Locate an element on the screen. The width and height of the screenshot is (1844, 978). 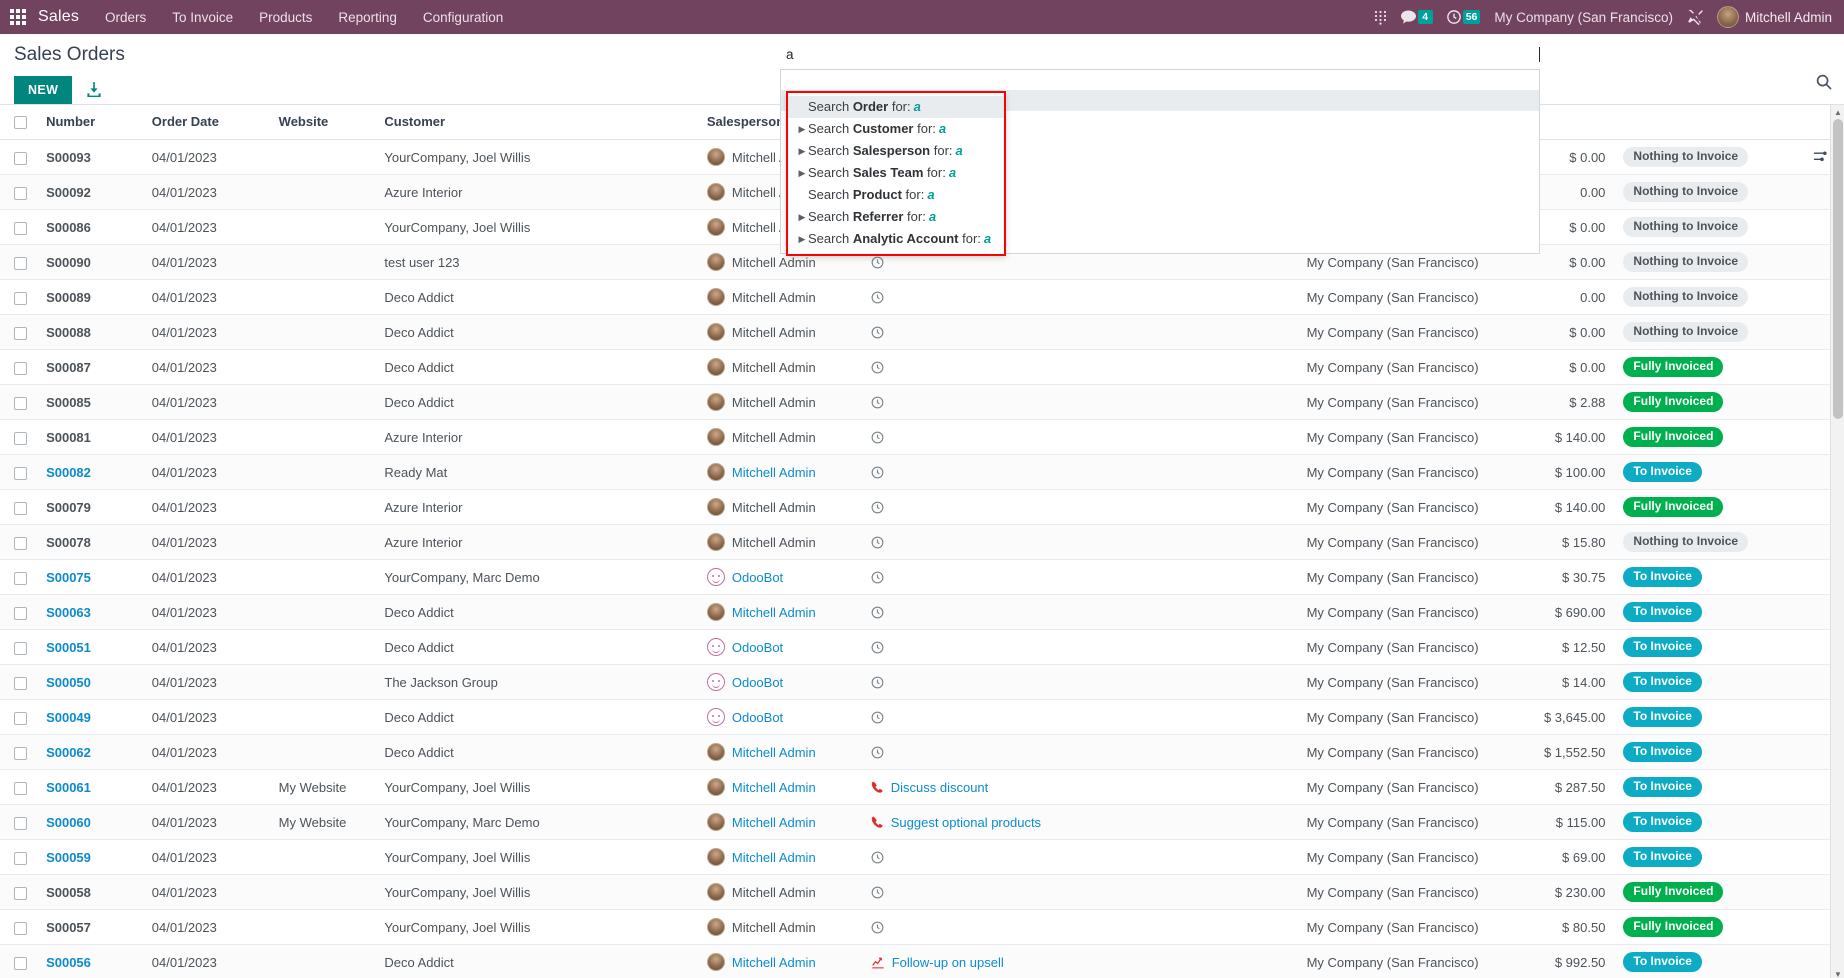
dialpad-icon is located at coordinates (1380, 17).